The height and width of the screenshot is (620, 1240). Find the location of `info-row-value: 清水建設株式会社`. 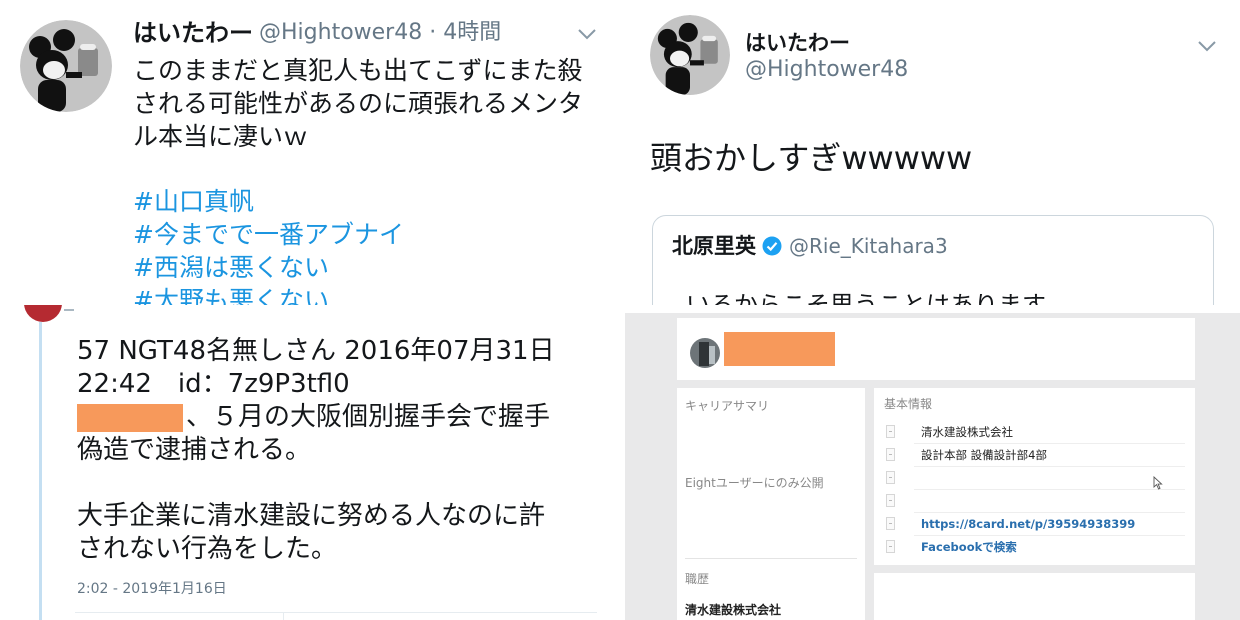

info-row-value: 清水建設株式会社 is located at coordinates (967, 432).